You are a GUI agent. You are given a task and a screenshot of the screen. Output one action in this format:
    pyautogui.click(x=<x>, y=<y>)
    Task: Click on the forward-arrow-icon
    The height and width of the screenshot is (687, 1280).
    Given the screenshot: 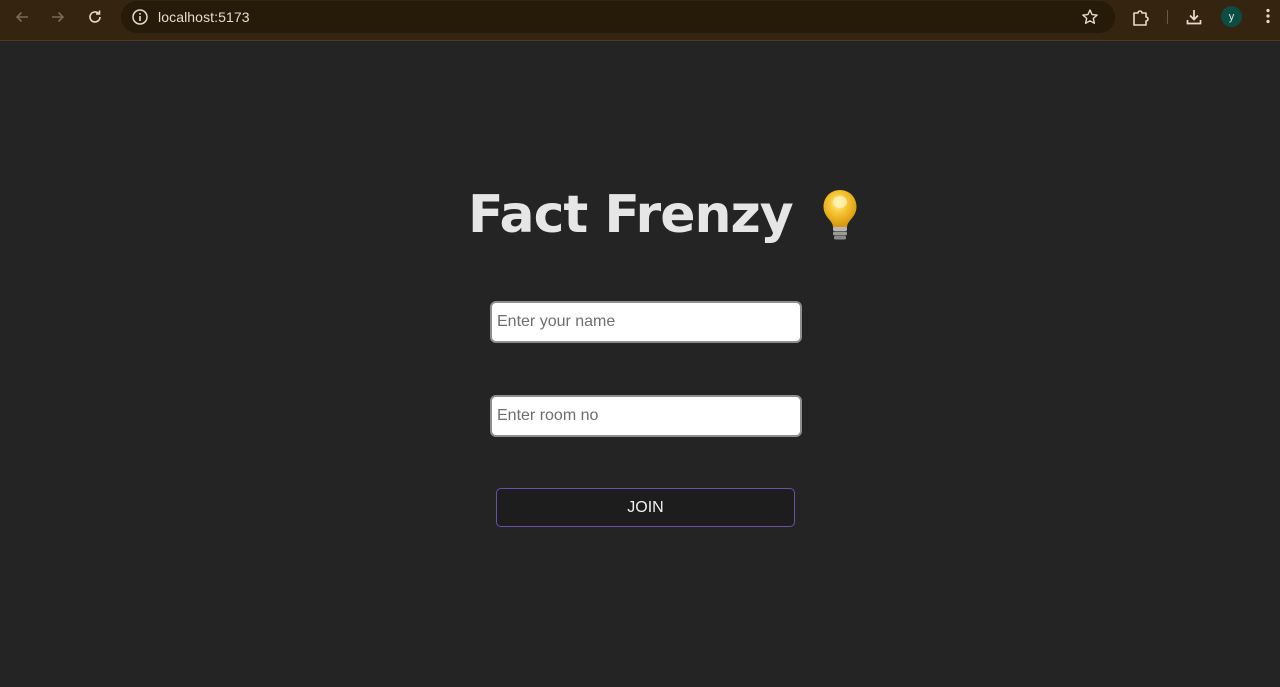 What is the action you would take?
    pyautogui.click(x=58, y=17)
    